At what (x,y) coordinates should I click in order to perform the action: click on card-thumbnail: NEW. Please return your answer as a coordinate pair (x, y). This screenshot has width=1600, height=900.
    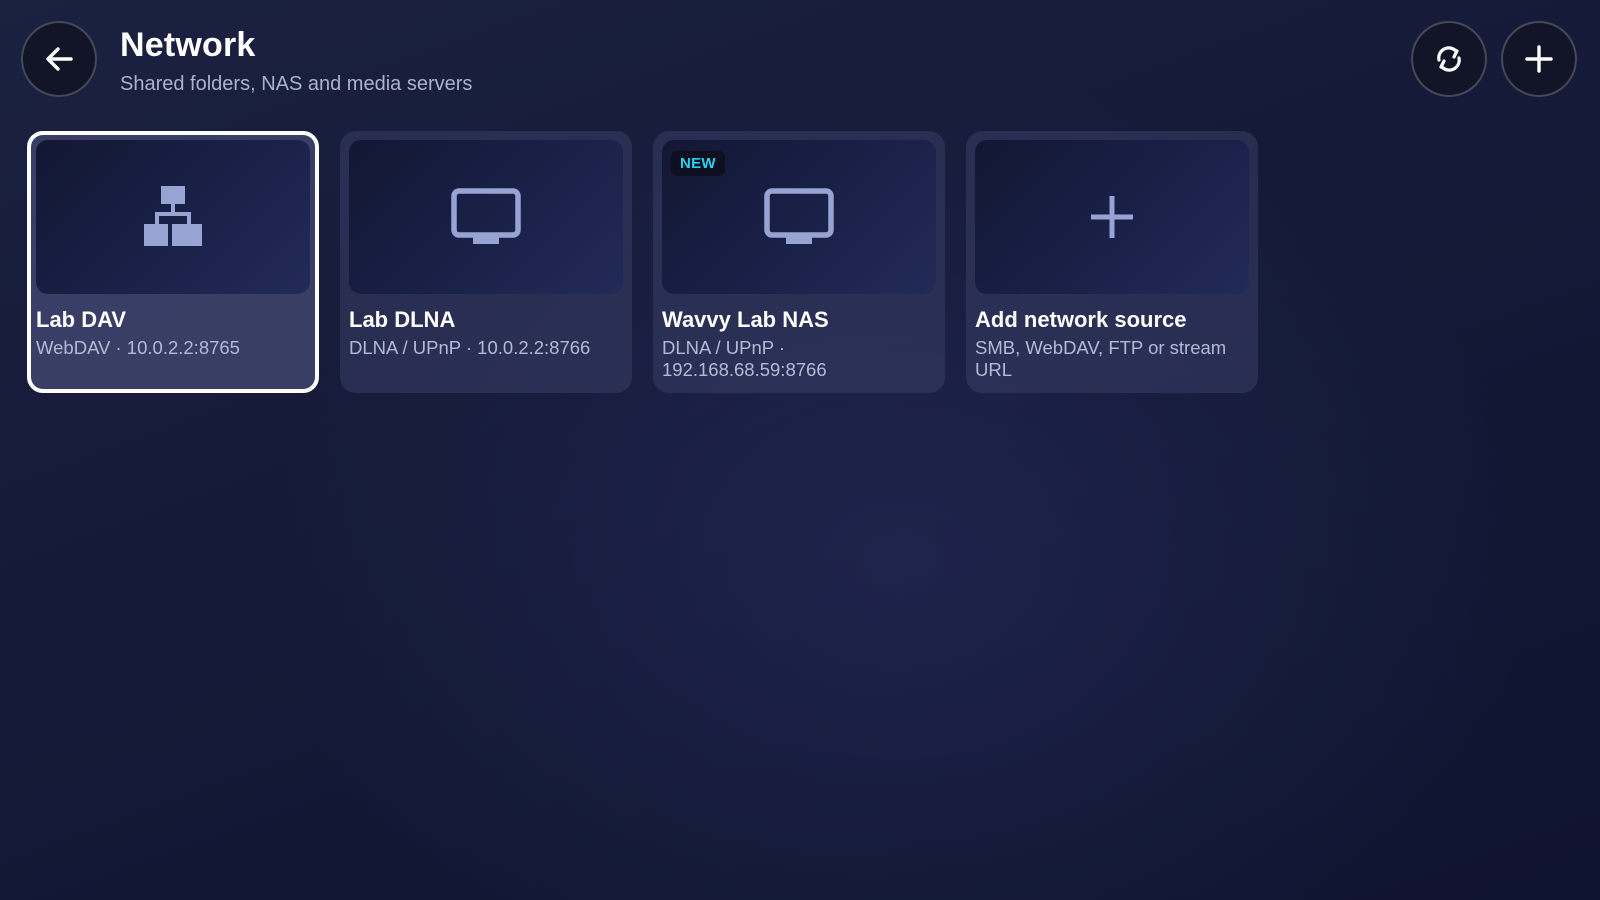
    Looking at the image, I should click on (799, 217).